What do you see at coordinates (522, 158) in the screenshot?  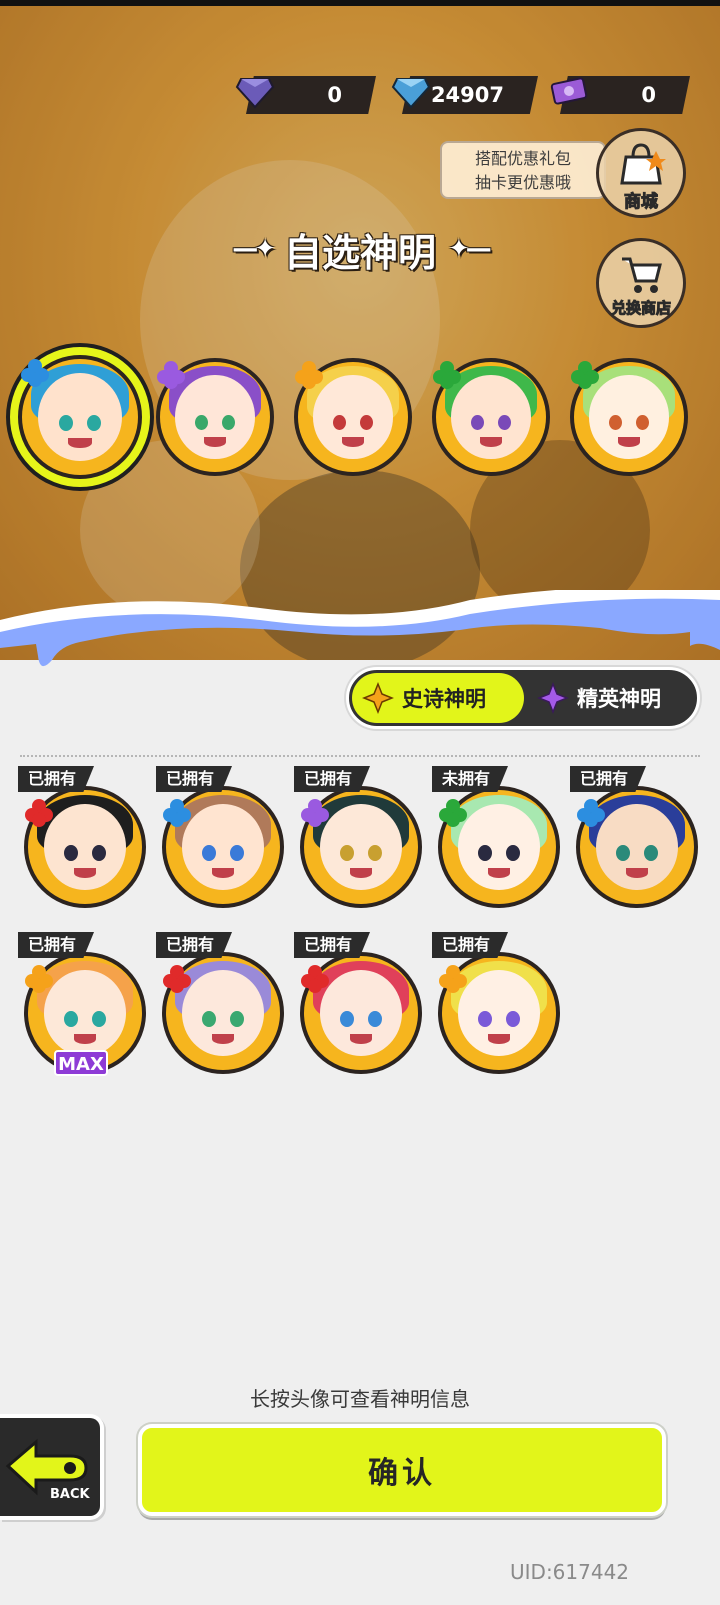 I see `promo-line-1: 搭配优惠礼包` at bounding box center [522, 158].